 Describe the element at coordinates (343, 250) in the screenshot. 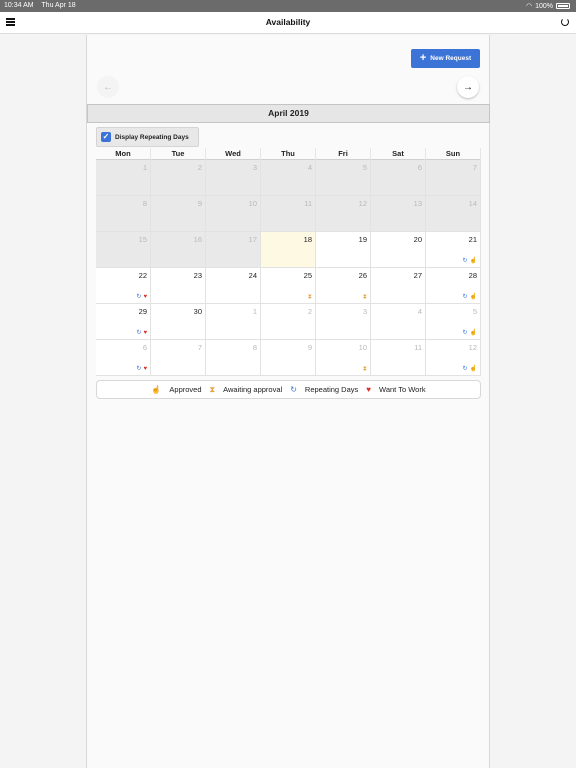

I see `day-cell: 19` at that location.